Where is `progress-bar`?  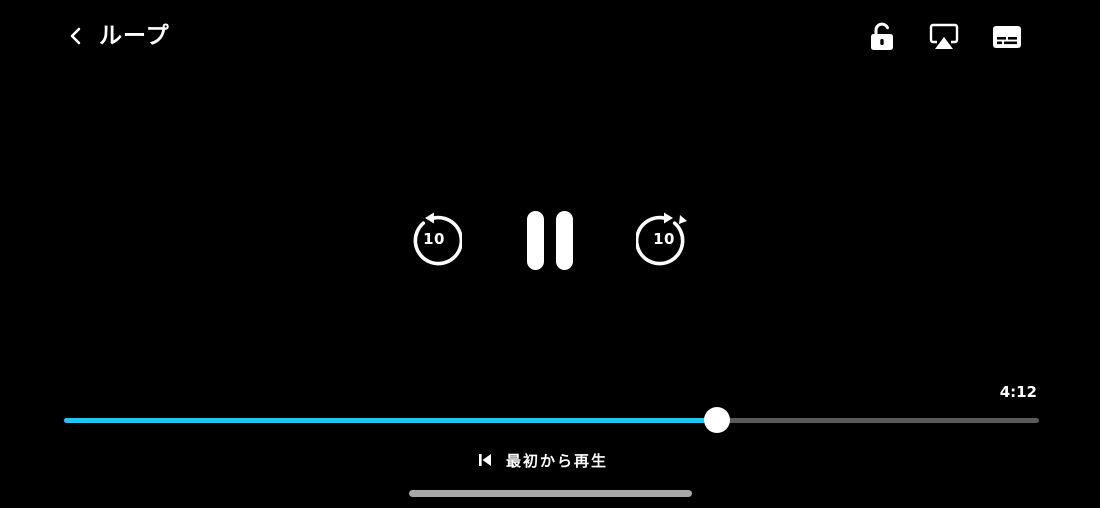
progress-bar is located at coordinates (551, 420).